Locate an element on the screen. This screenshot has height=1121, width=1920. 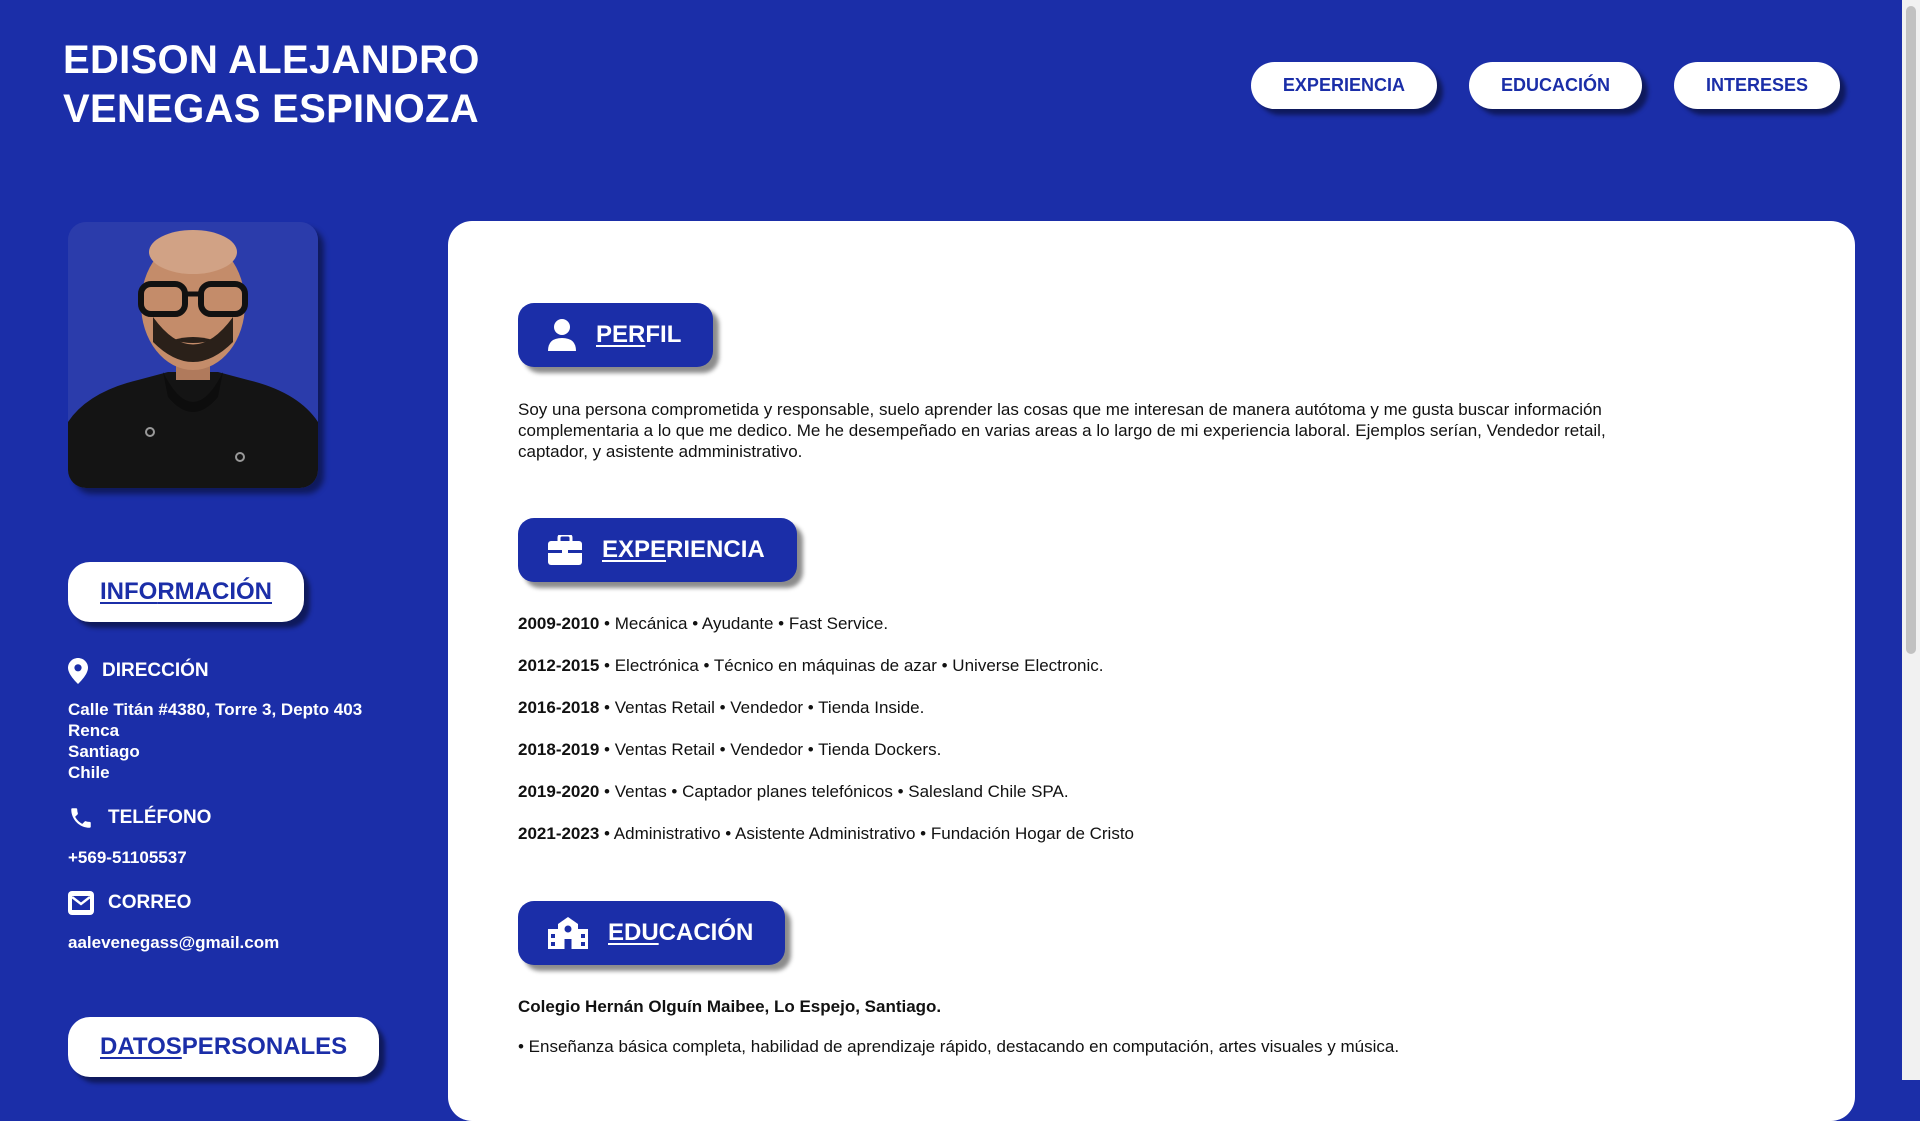
datos-heading-b: PERSONALES is located at coordinates (264, 1046).